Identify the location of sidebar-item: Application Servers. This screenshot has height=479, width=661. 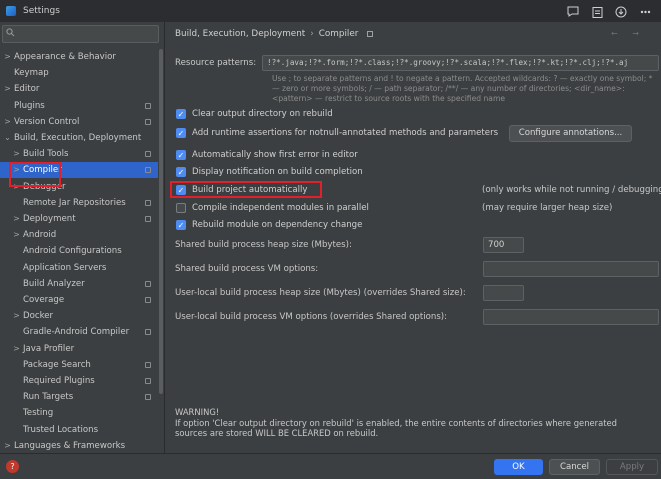
(79, 268).